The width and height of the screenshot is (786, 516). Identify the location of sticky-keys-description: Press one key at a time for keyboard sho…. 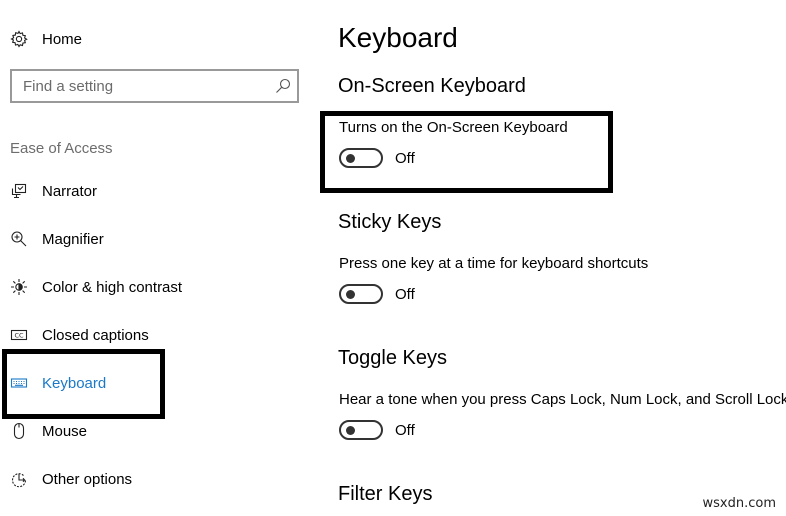
(494, 263).